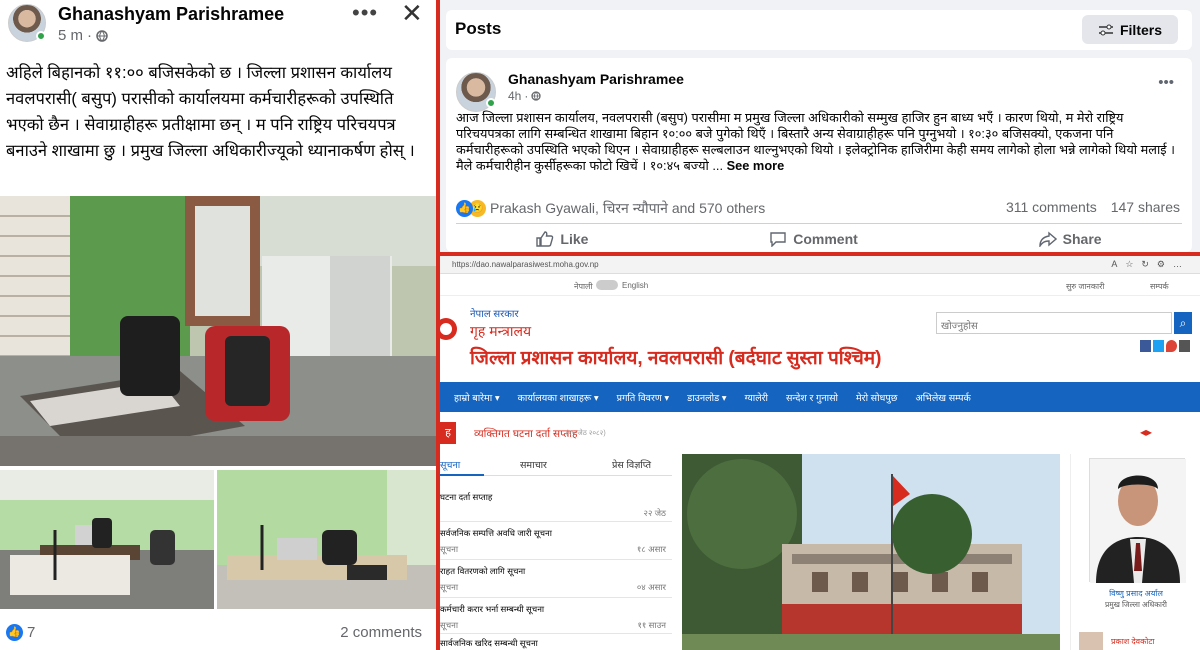 The height and width of the screenshot is (650, 1200). I want to click on filters-label: Filters, so click(1140, 29).